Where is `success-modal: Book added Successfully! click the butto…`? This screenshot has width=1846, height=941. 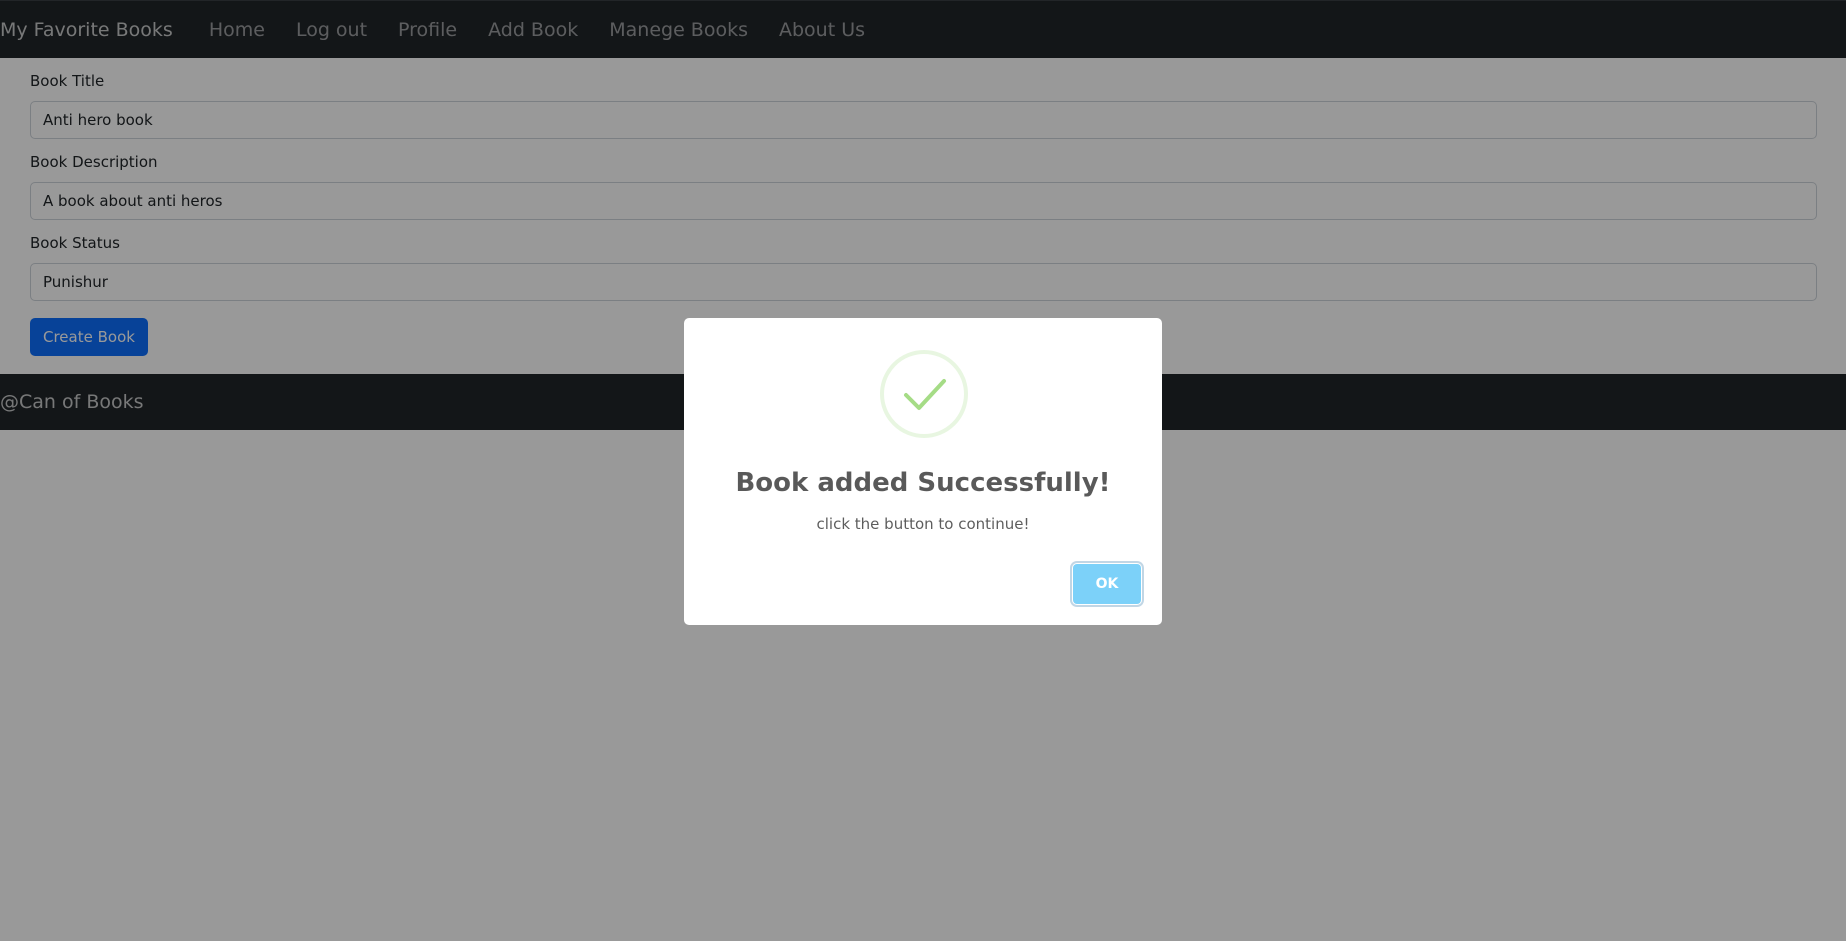 success-modal: Book added Successfully! click the butto… is located at coordinates (923, 471).